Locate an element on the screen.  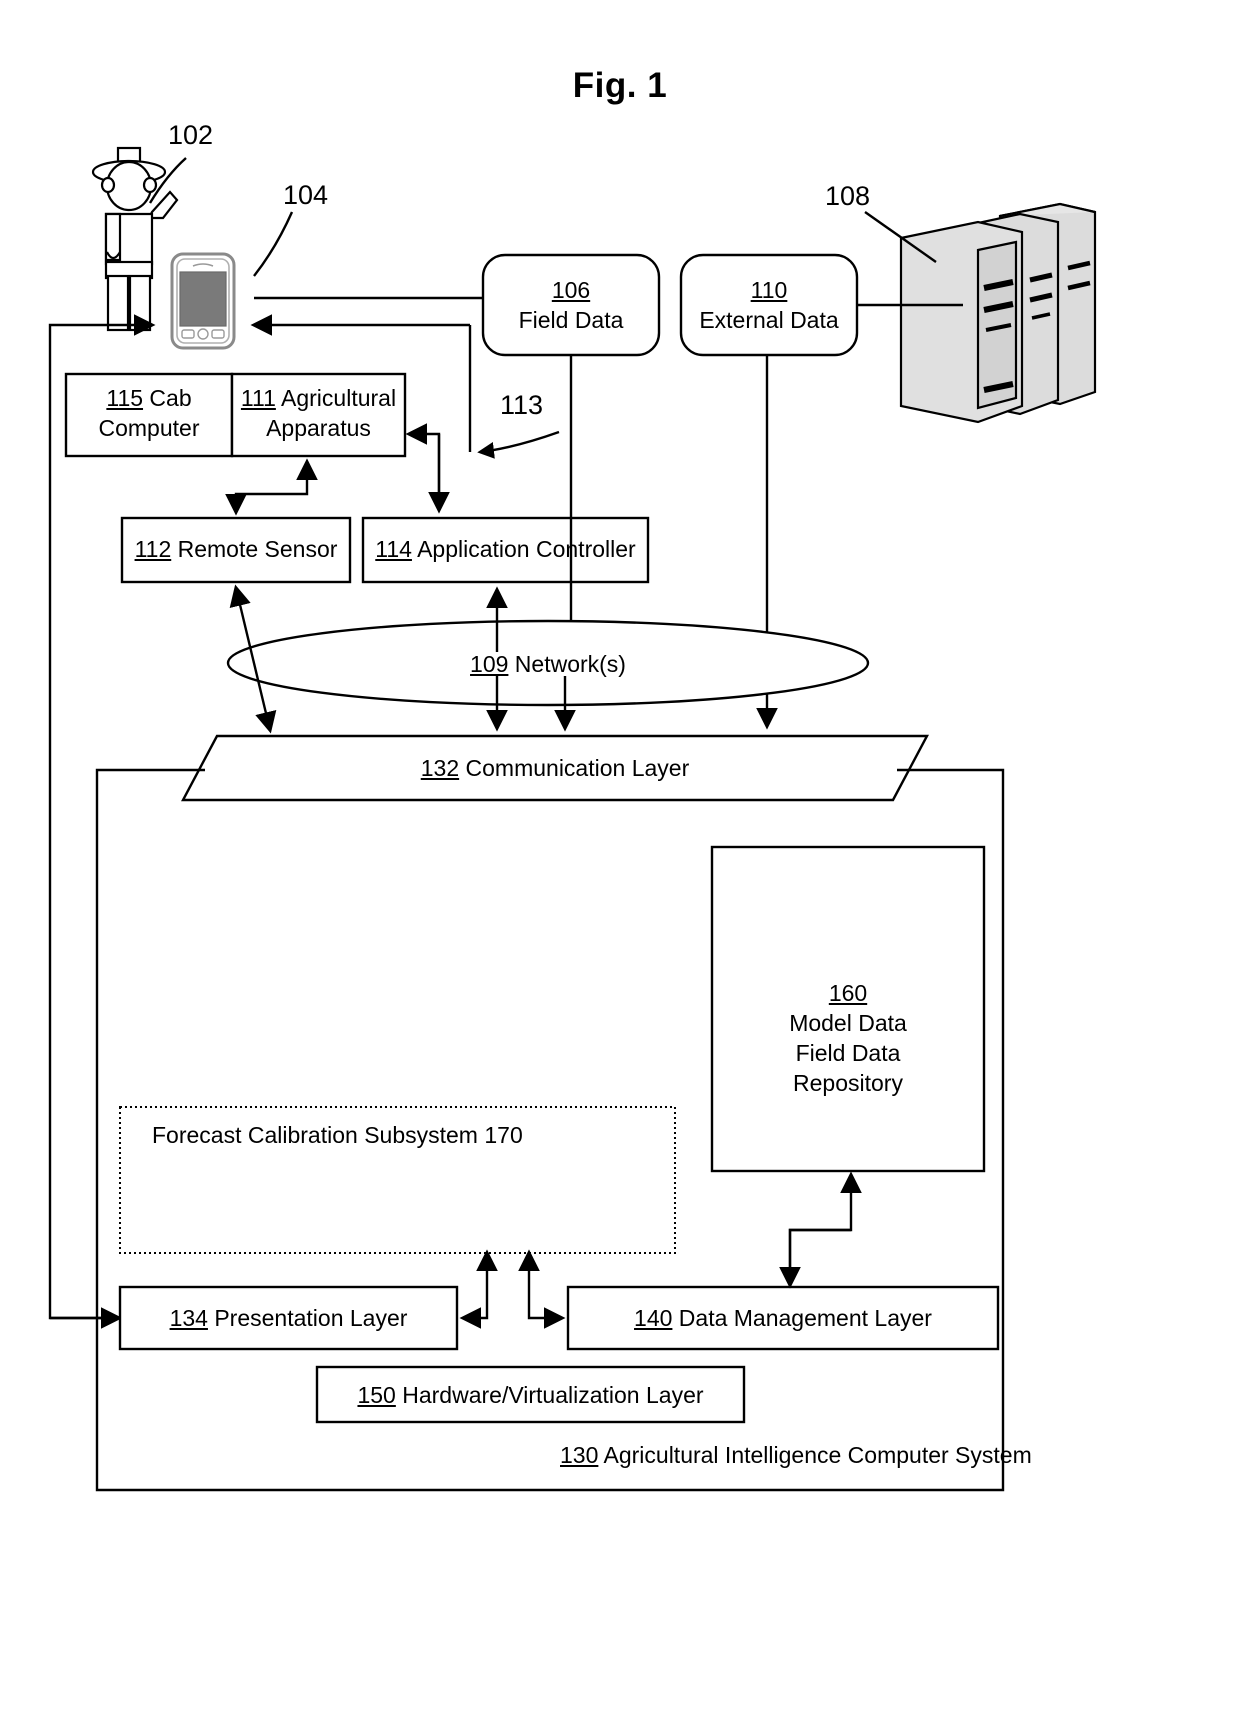
network-ref: 109 is located at coordinates (489, 664).